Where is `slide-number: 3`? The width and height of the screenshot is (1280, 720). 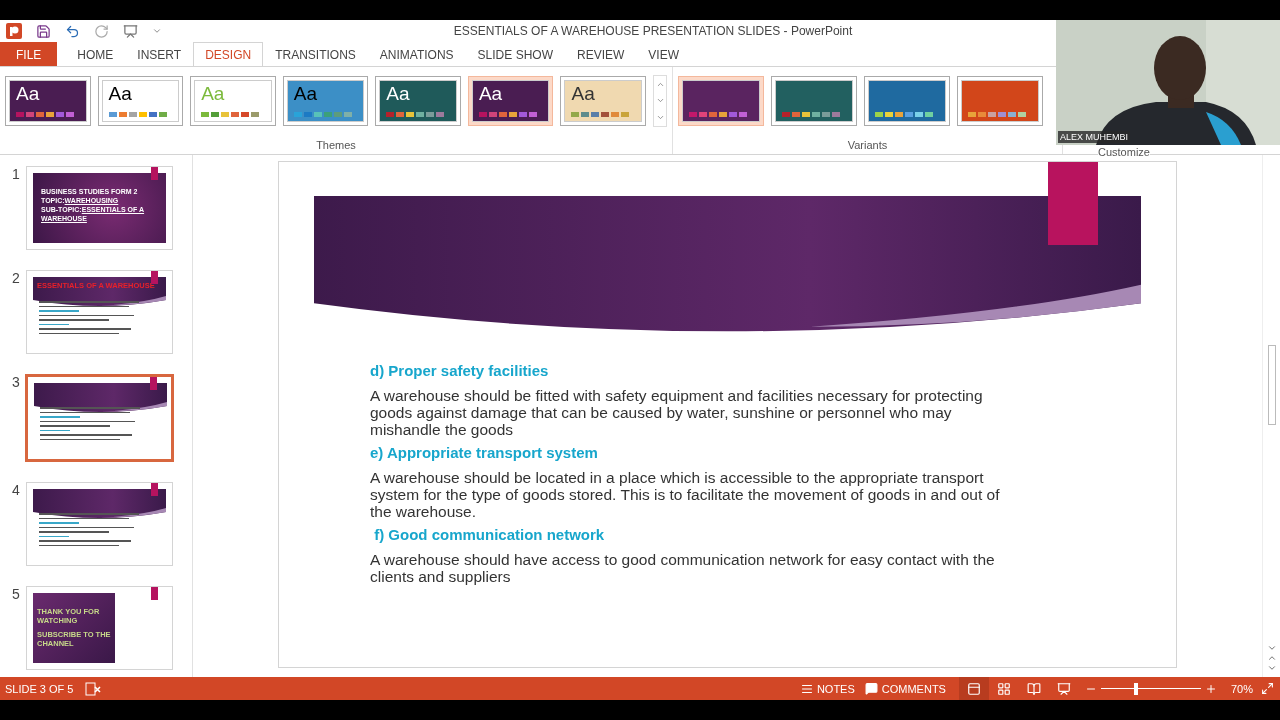
slide-number: 3 is located at coordinates (16, 382).